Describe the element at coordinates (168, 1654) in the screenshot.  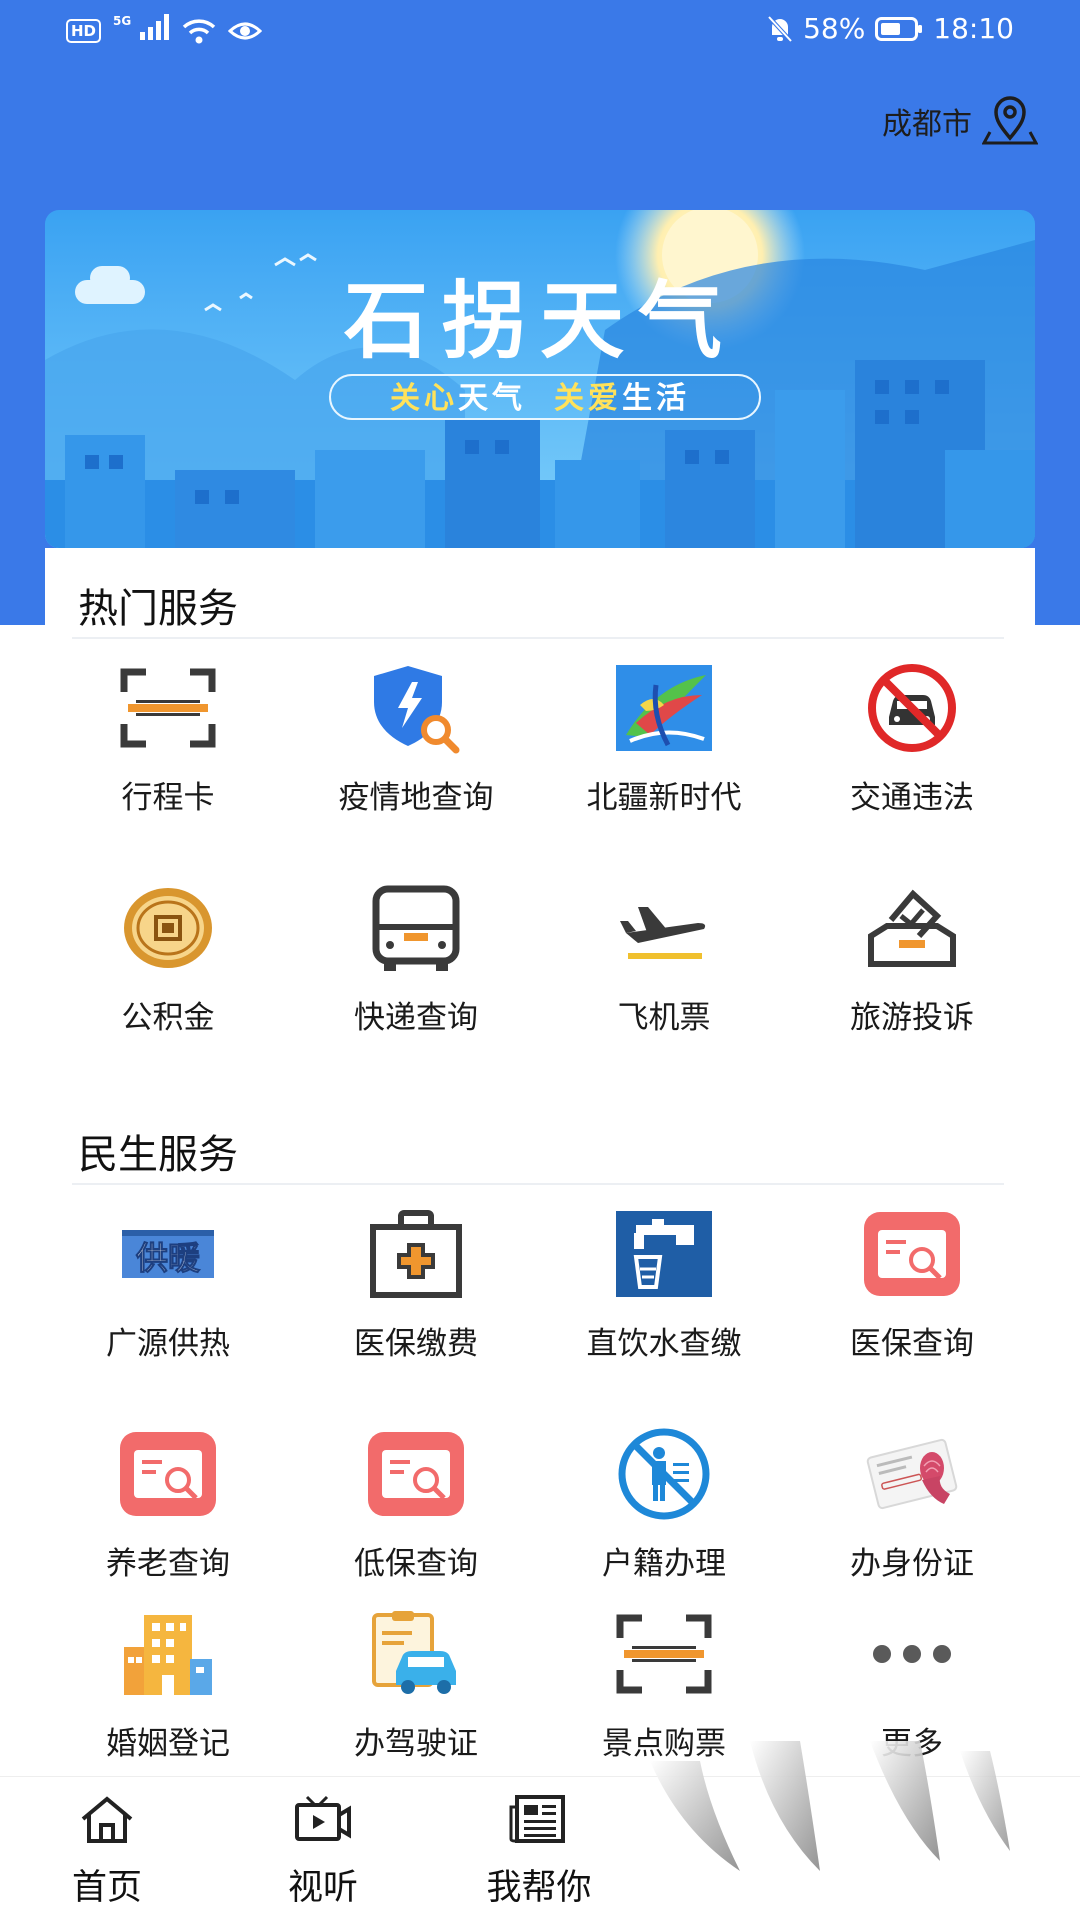
I see `buildings-icon` at that location.